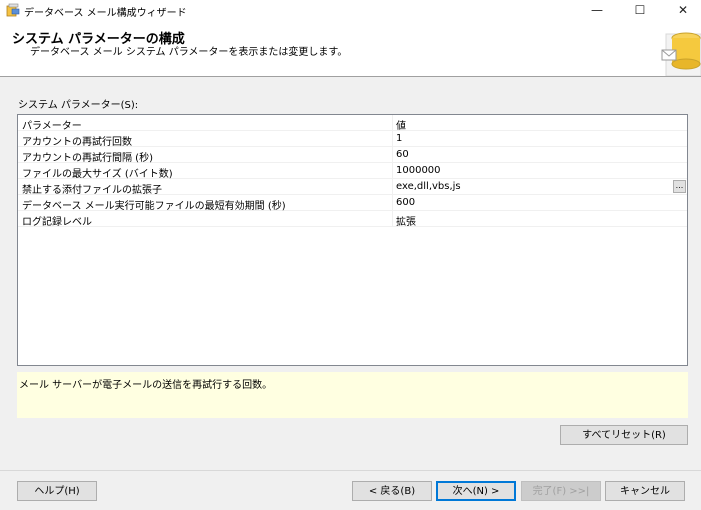 This screenshot has width=701, height=510. I want to click on parameter-value: 60, so click(526, 154).